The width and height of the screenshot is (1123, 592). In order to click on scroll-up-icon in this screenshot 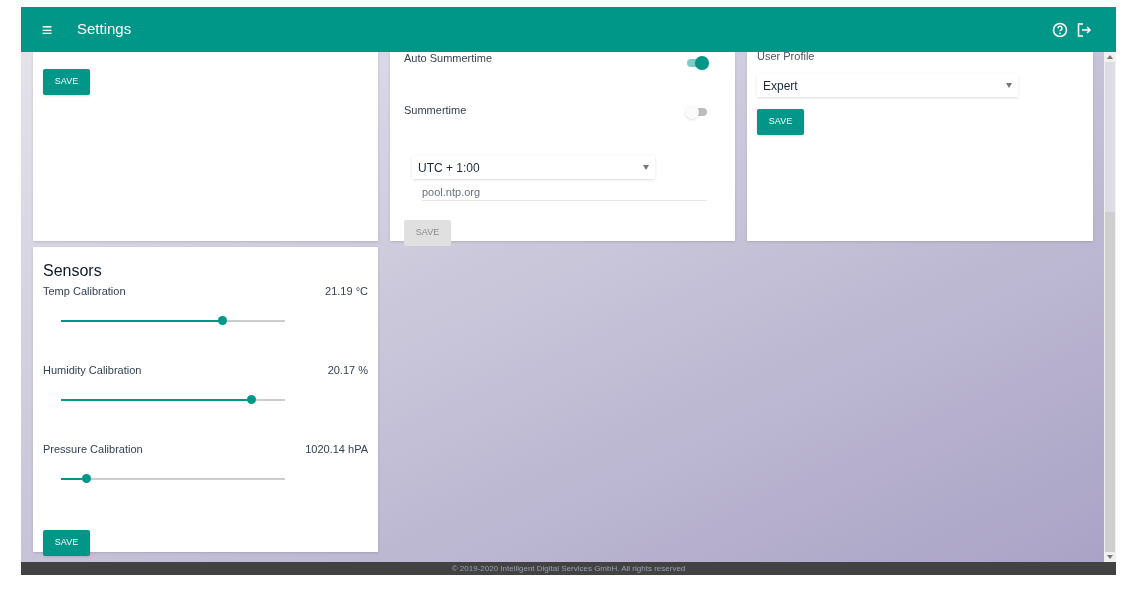, I will do `click(1110, 57)`.